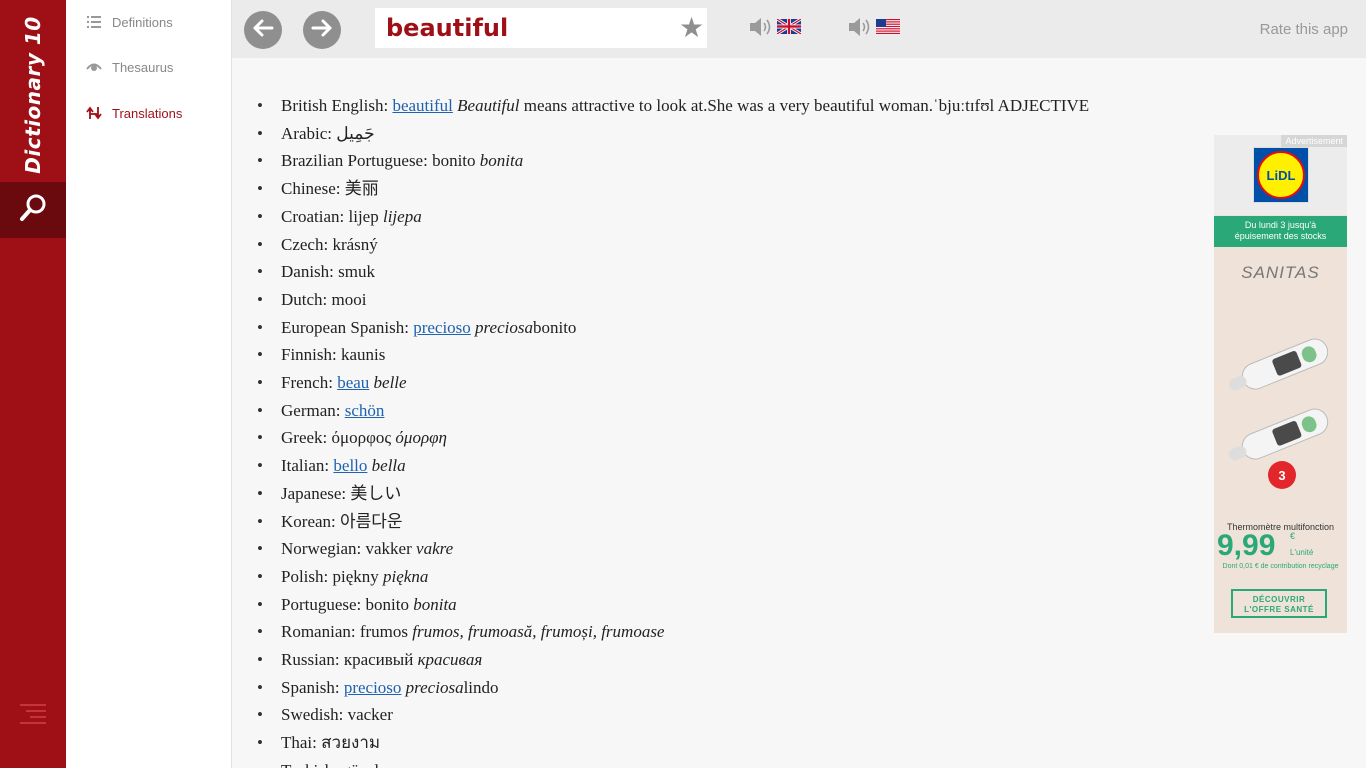 This screenshot has height=768, width=1366. I want to click on lidl-logo-text: LiDL, so click(1281, 175).